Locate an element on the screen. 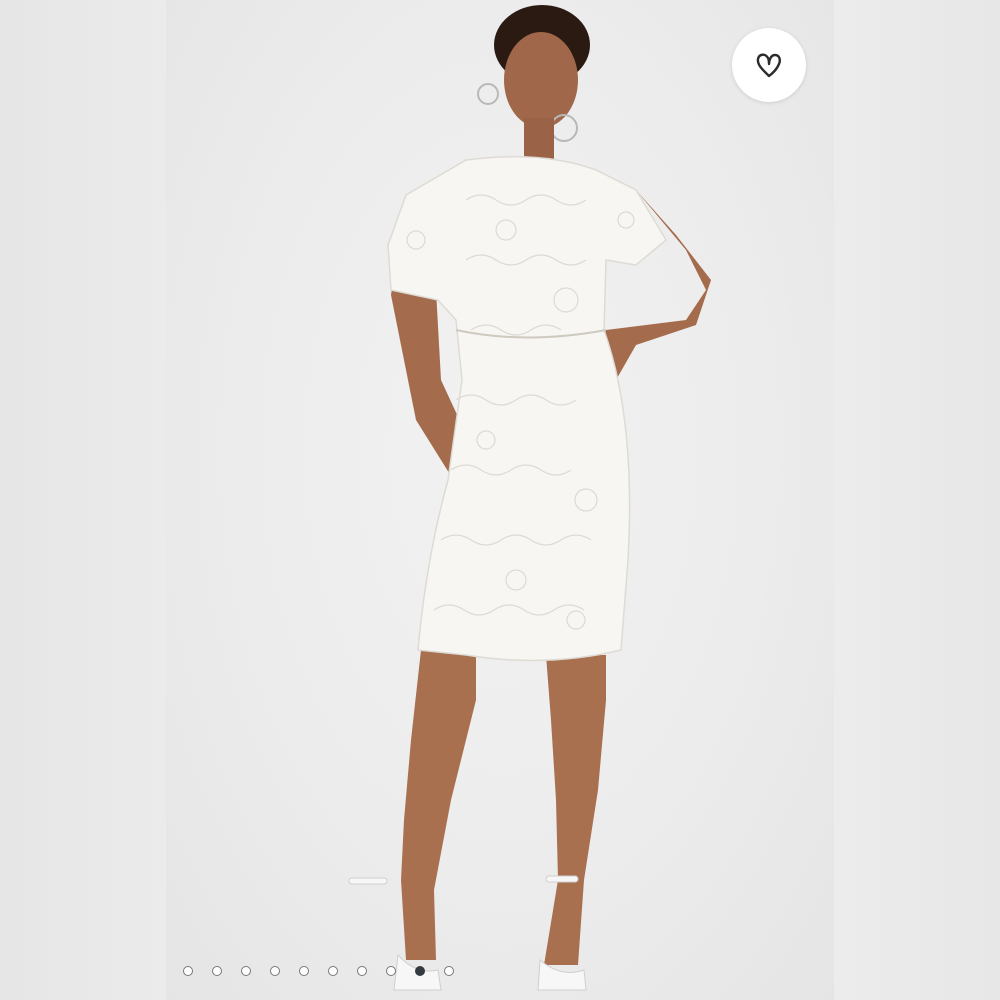 The height and width of the screenshot is (1000, 1000). image-pager is located at coordinates (318, 971).